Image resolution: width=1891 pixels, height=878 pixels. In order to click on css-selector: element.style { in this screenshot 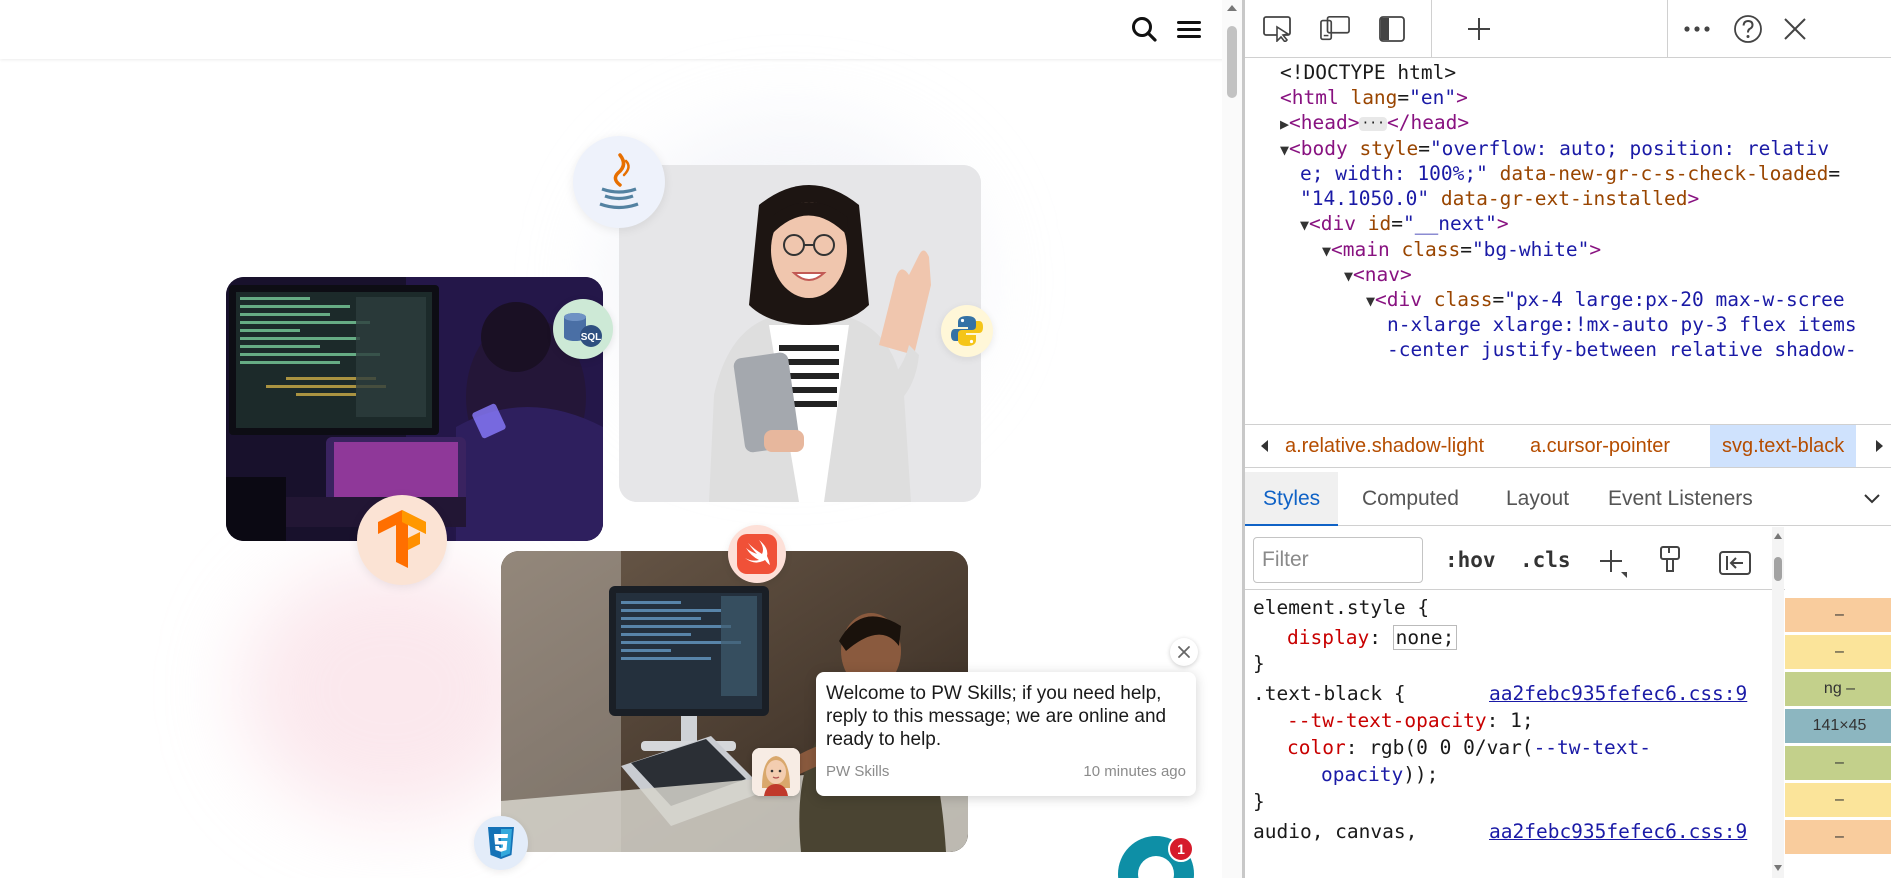, I will do `click(1341, 607)`.